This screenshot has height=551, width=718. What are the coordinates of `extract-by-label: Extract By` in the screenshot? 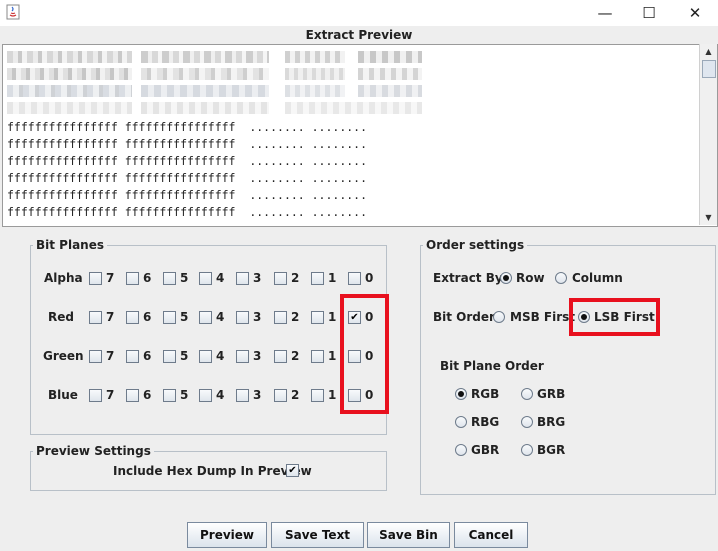 It's located at (468, 278).